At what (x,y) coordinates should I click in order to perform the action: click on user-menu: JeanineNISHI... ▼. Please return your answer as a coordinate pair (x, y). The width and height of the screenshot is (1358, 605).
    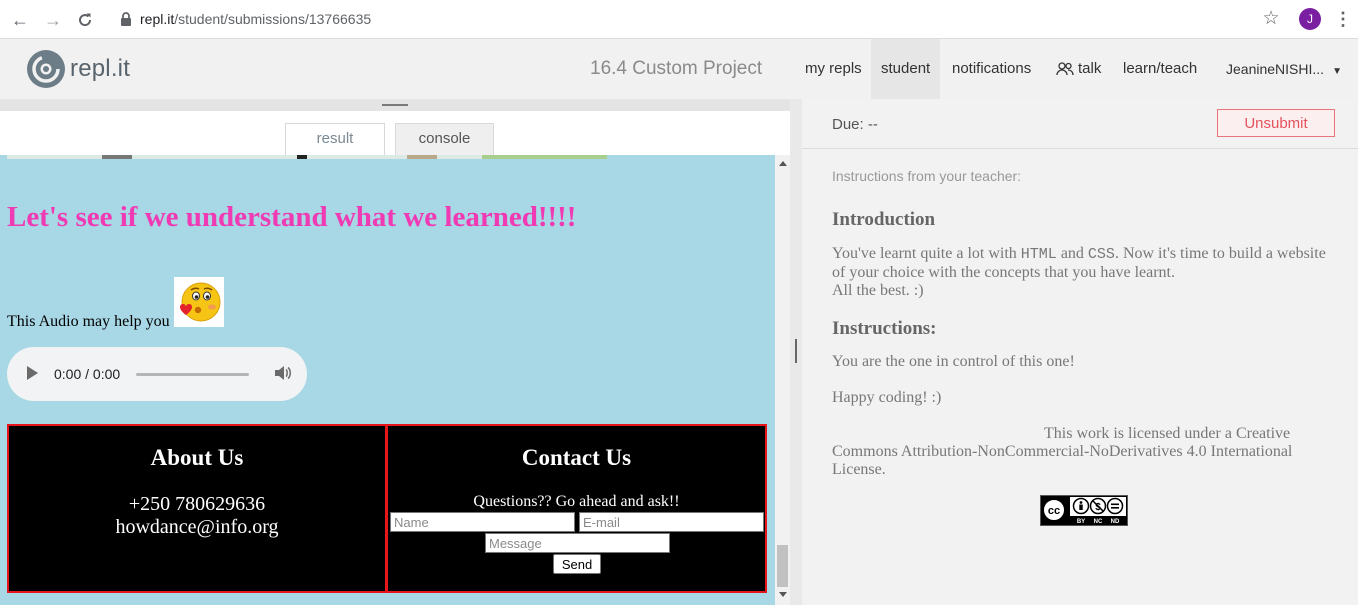
    Looking at the image, I should click on (1284, 69).